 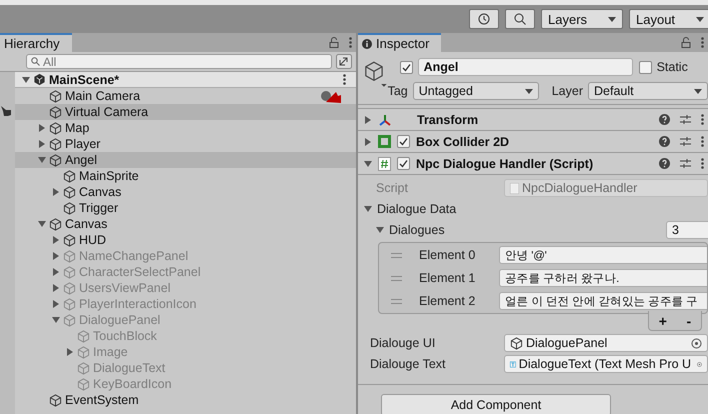 I want to click on count-field: 3, so click(x=687, y=230).